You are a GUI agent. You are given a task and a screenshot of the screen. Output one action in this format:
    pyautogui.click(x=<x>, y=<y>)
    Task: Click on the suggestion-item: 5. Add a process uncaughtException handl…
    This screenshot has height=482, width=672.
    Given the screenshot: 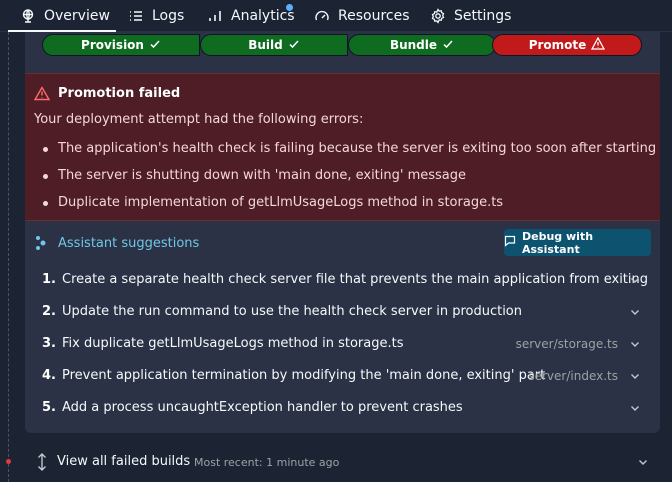 What is the action you would take?
    pyautogui.click(x=342, y=408)
    